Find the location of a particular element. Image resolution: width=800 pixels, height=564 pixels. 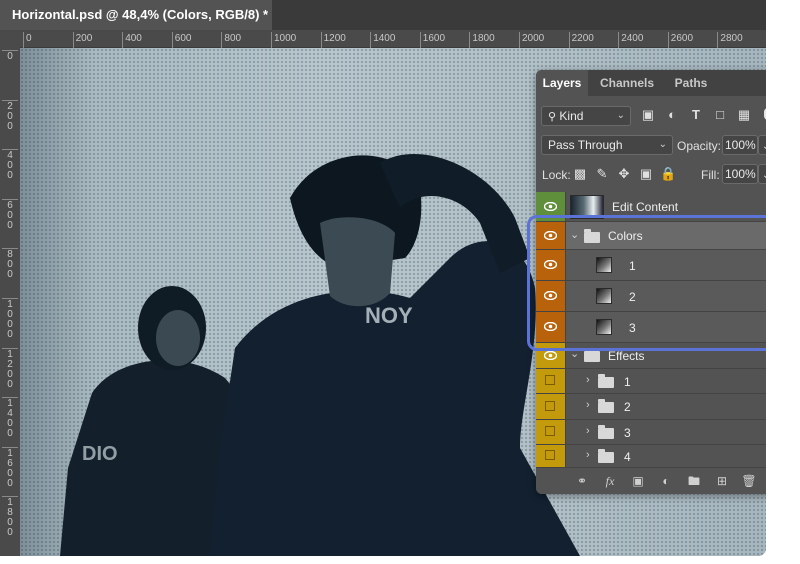

filter-kind-select: ⚲ Kind ⌄ is located at coordinates (586, 116).